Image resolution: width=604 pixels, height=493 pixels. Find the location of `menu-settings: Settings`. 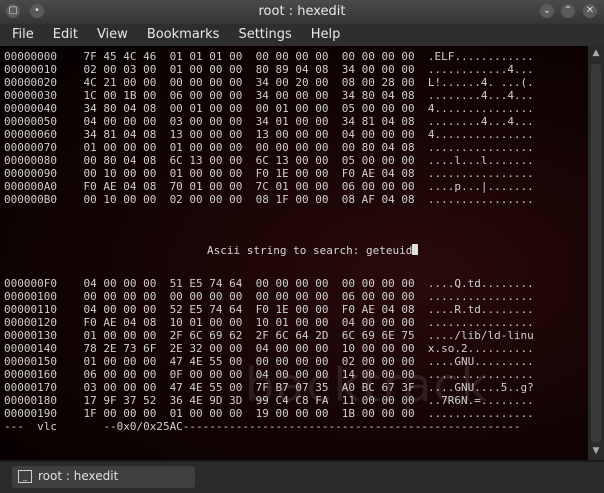

menu-settings: Settings is located at coordinates (262, 35).